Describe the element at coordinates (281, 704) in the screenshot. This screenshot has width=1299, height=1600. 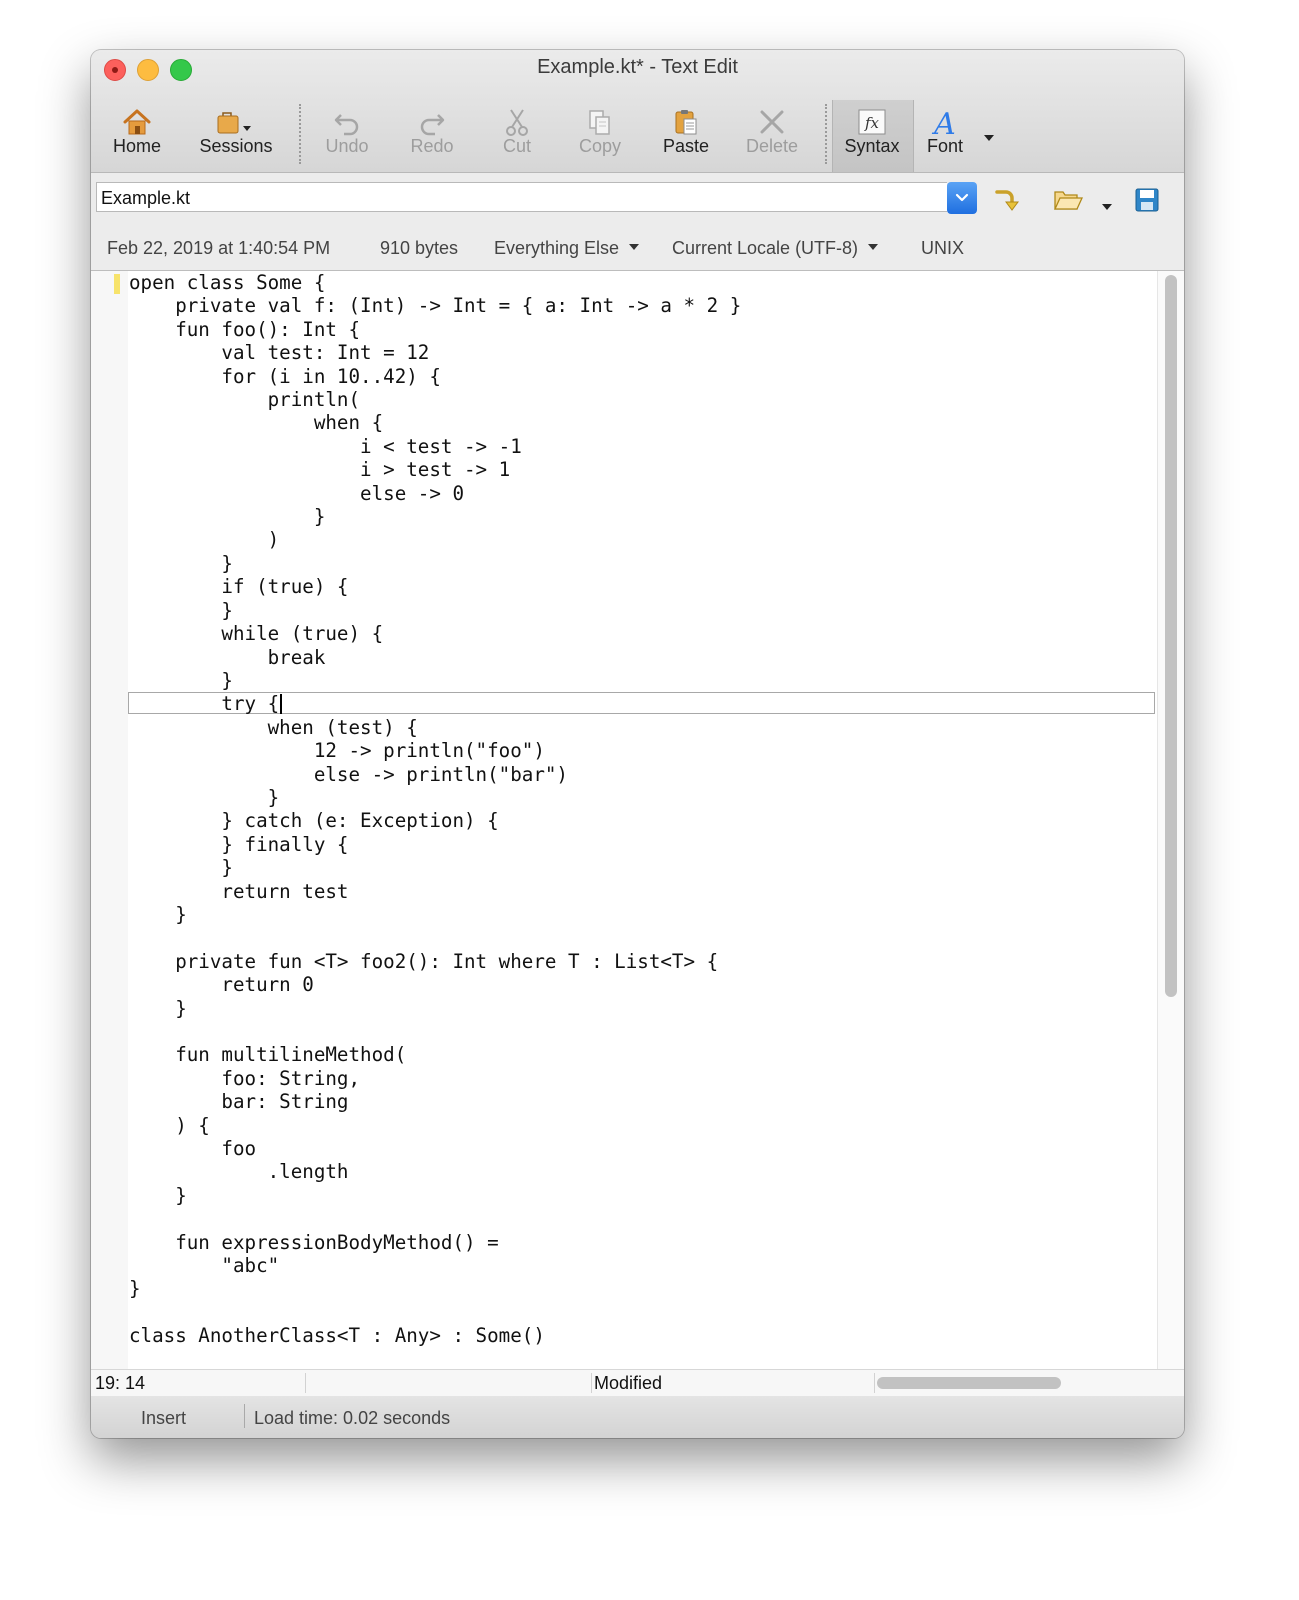
I see `text-cursor` at that location.